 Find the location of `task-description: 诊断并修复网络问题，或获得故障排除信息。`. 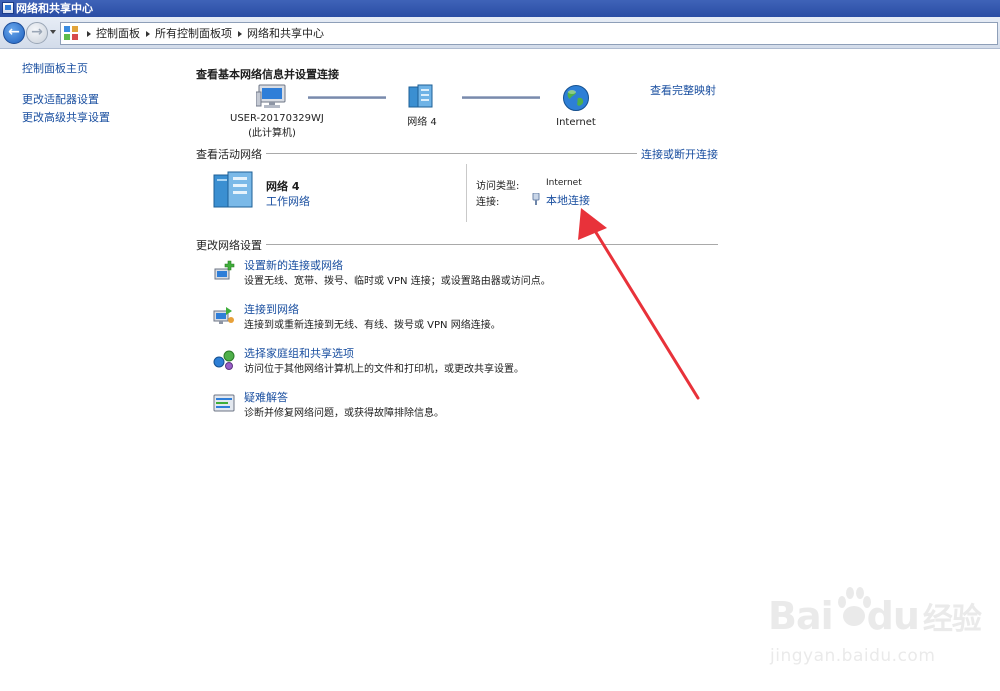

task-description: 诊断并修复网络问题，或获得故障排除信息。 is located at coordinates (344, 413).